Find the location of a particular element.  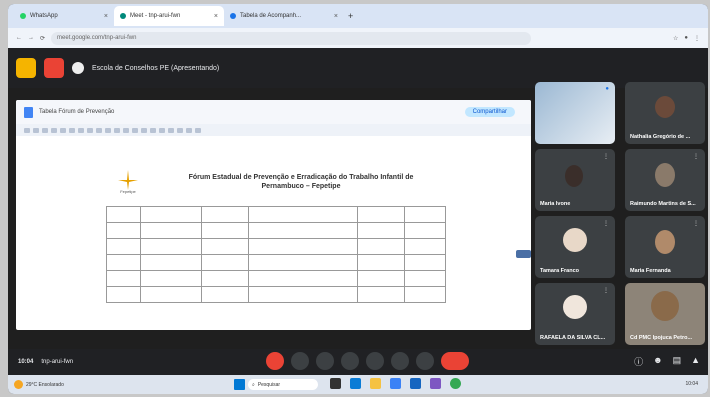

fepetipe-logo: Fepetipe is located at coordinates (128, 182).